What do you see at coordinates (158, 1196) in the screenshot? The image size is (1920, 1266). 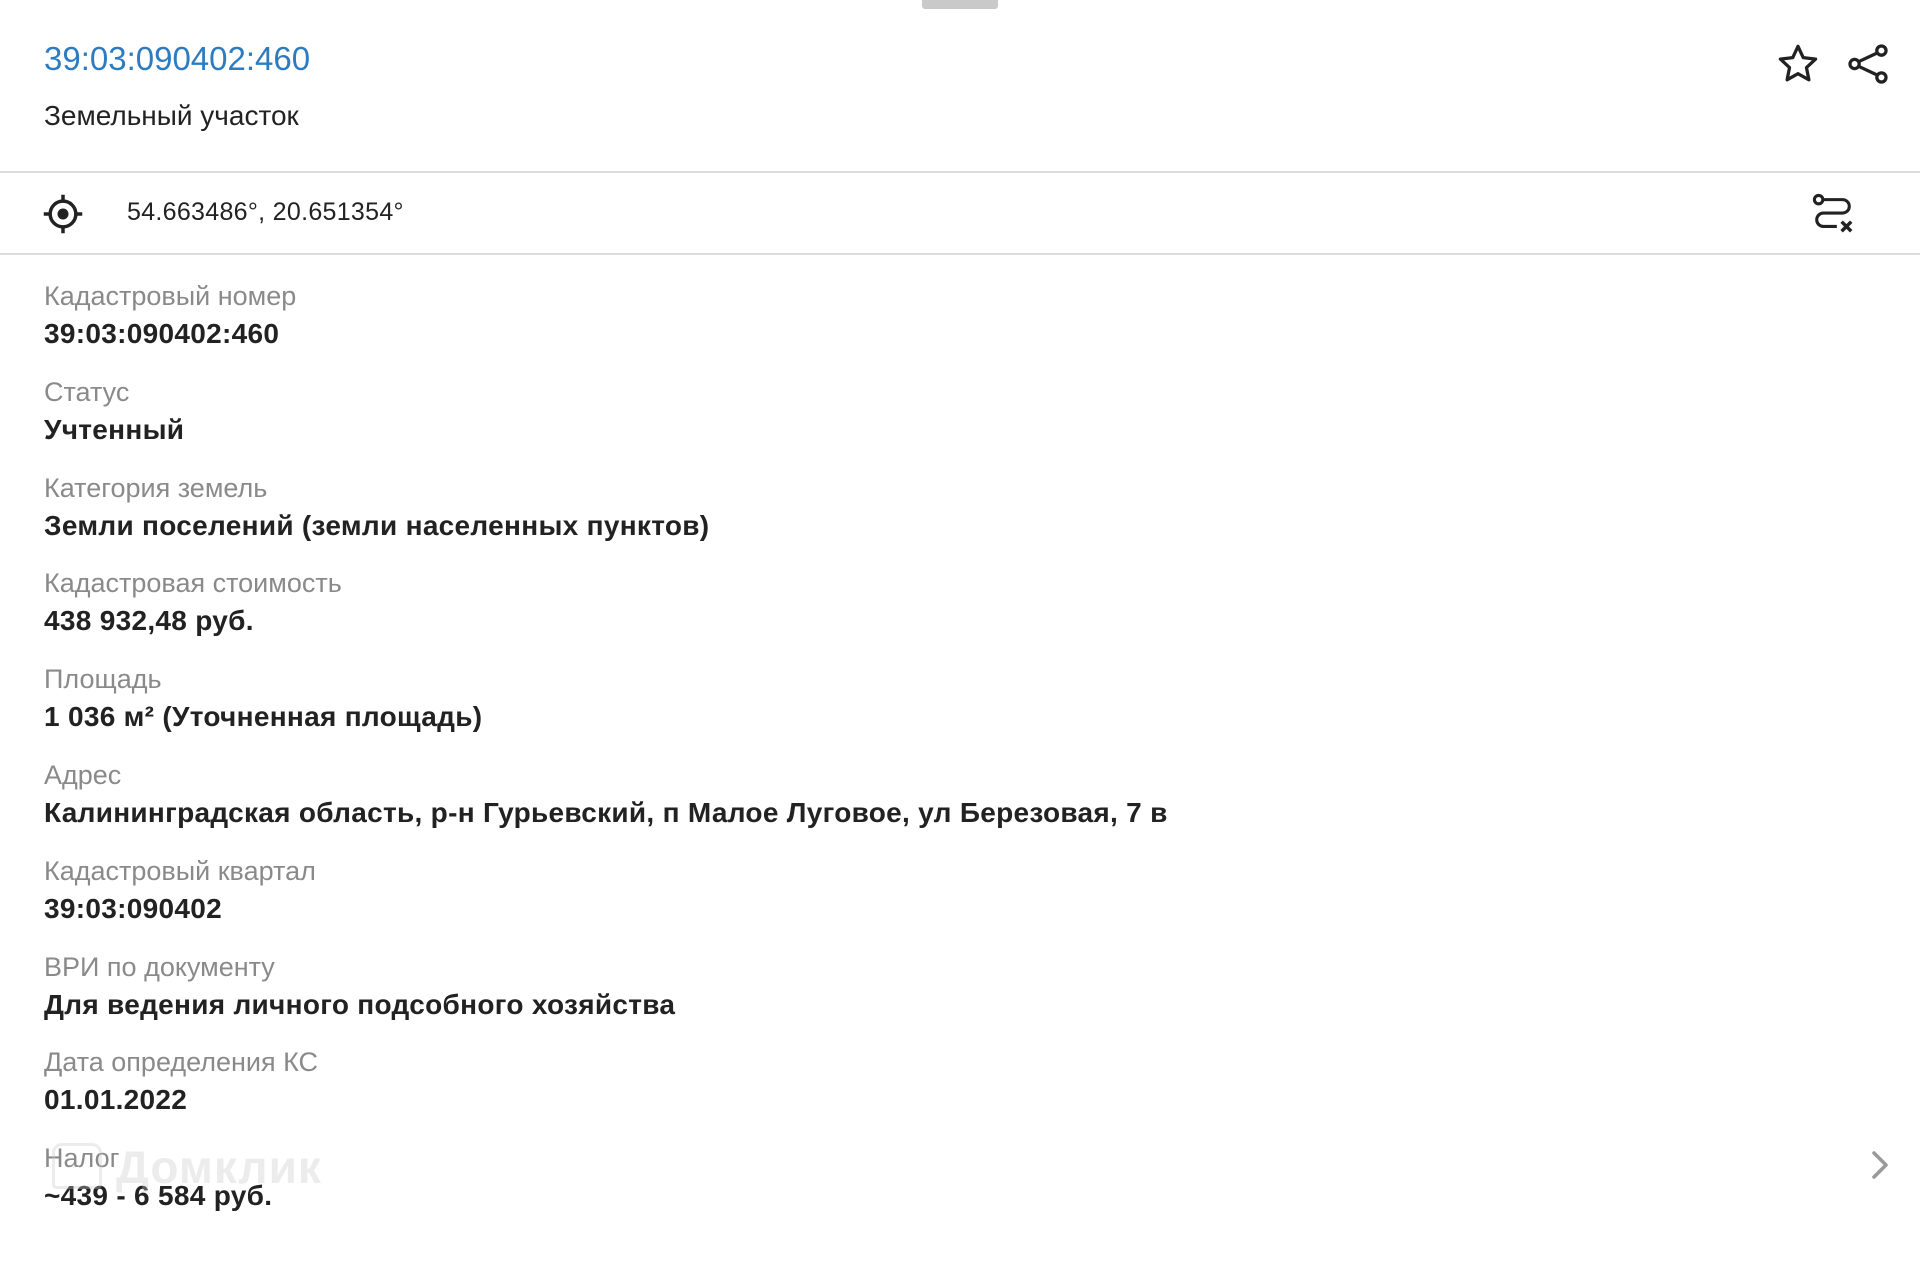 I see `field-value: ~439 - 6 584 руб.` at bounding box center [158, 1196].